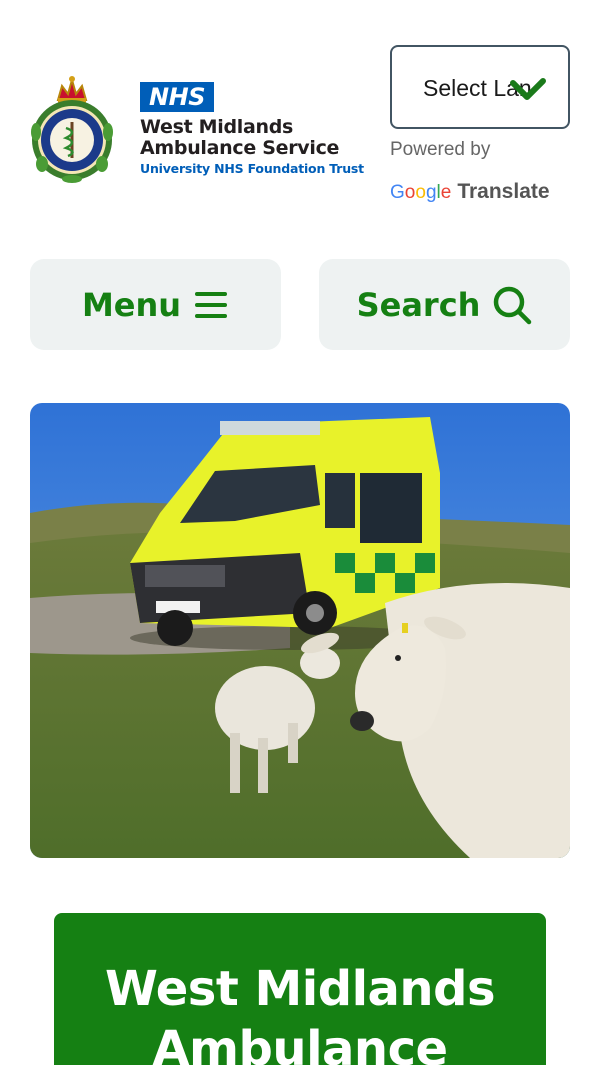 Image resolution: width=600 pixels, height=1065 pixels. I want to click on language-select: Select Lan, so click(480, 87).